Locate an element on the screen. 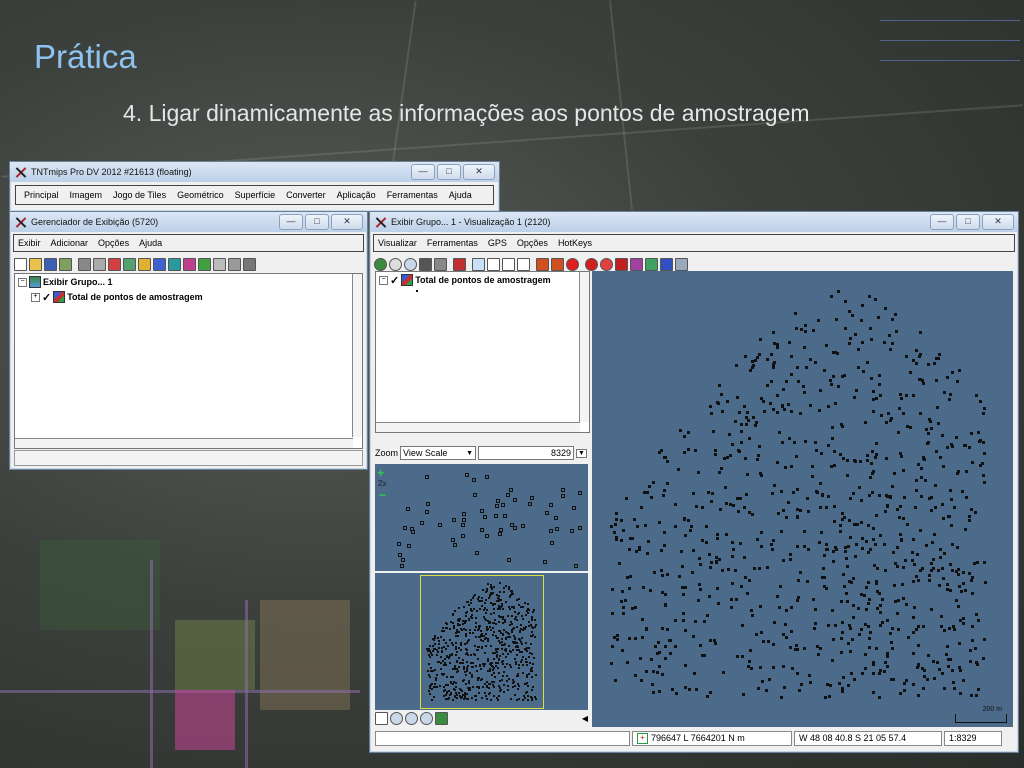 The image size is (1024, 768). locator-panel is located at coordinates (481, 641).